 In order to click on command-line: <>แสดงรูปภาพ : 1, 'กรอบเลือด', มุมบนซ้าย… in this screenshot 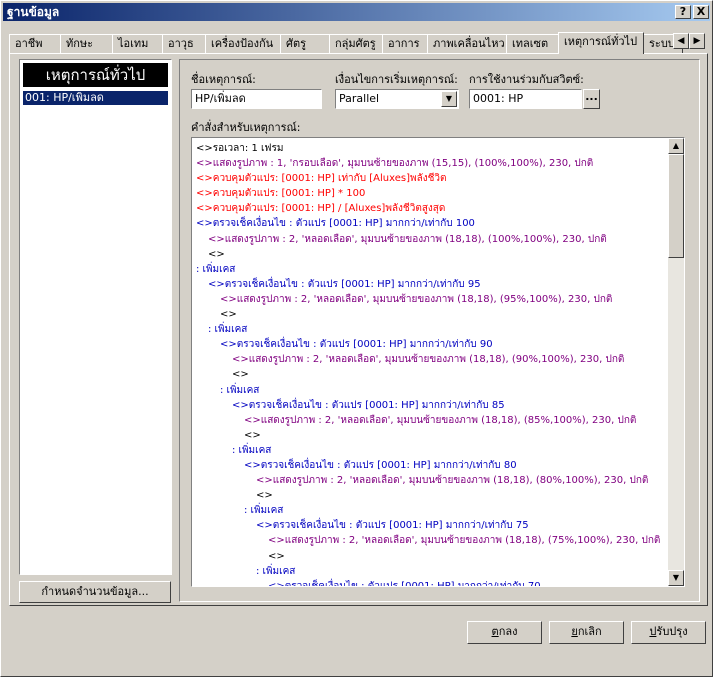, I will do `click(431, 163)`.